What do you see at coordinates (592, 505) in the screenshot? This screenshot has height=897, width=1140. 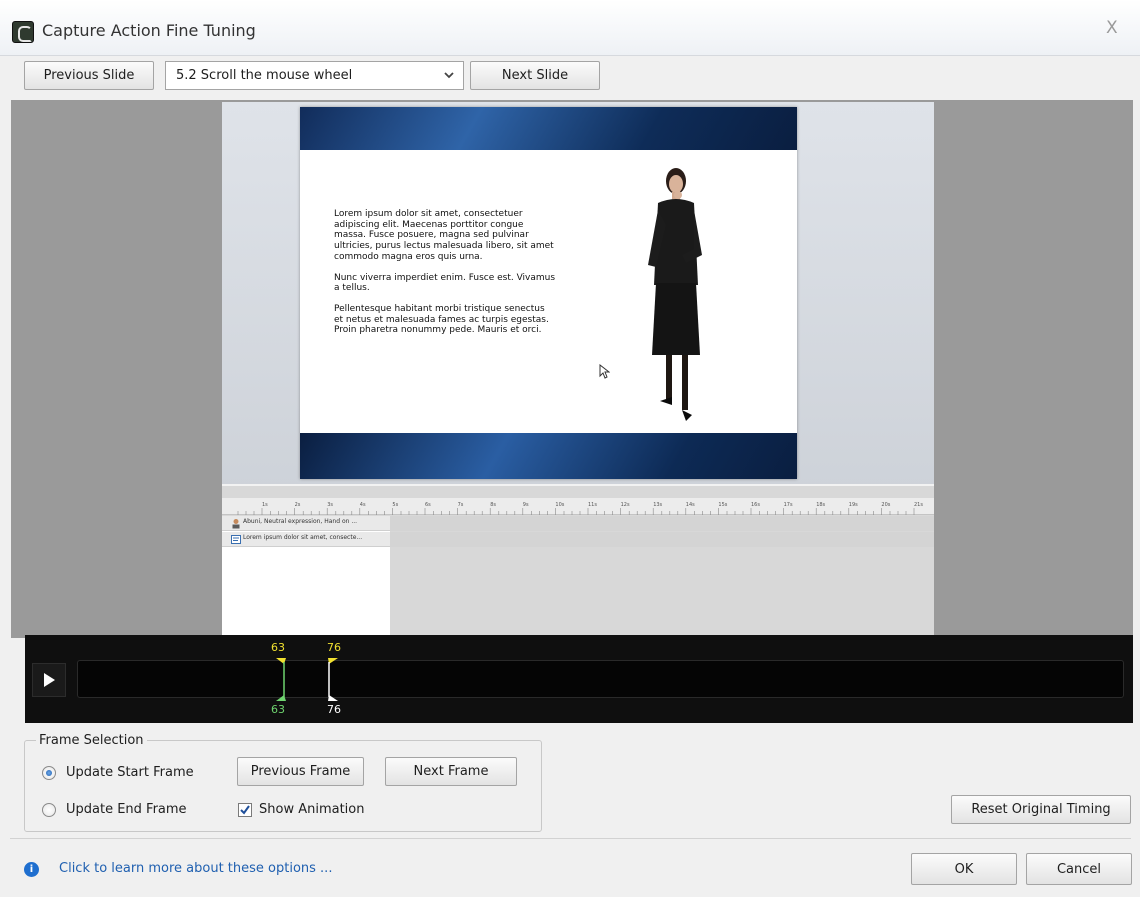 I see `ruler-tick-label: 11s` at bounding box center [592, 505].